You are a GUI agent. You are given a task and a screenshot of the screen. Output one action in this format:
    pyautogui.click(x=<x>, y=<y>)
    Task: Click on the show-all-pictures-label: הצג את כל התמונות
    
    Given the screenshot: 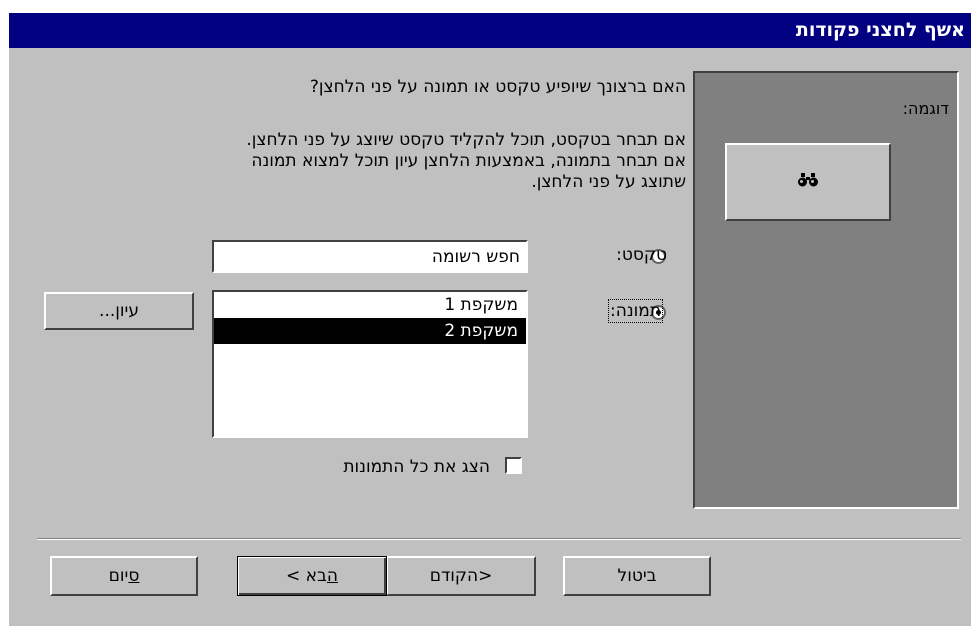 What is the action you would take?
    pyautogui.click(x=416, y=467)
    